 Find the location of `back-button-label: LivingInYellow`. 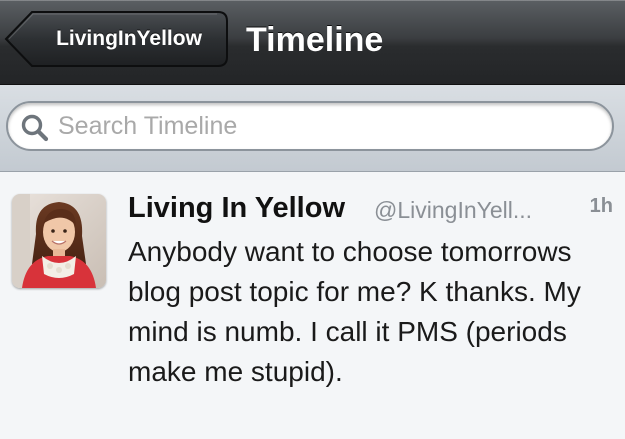

back-button-label: LivingInYellow is located at coordinates (129, 38).